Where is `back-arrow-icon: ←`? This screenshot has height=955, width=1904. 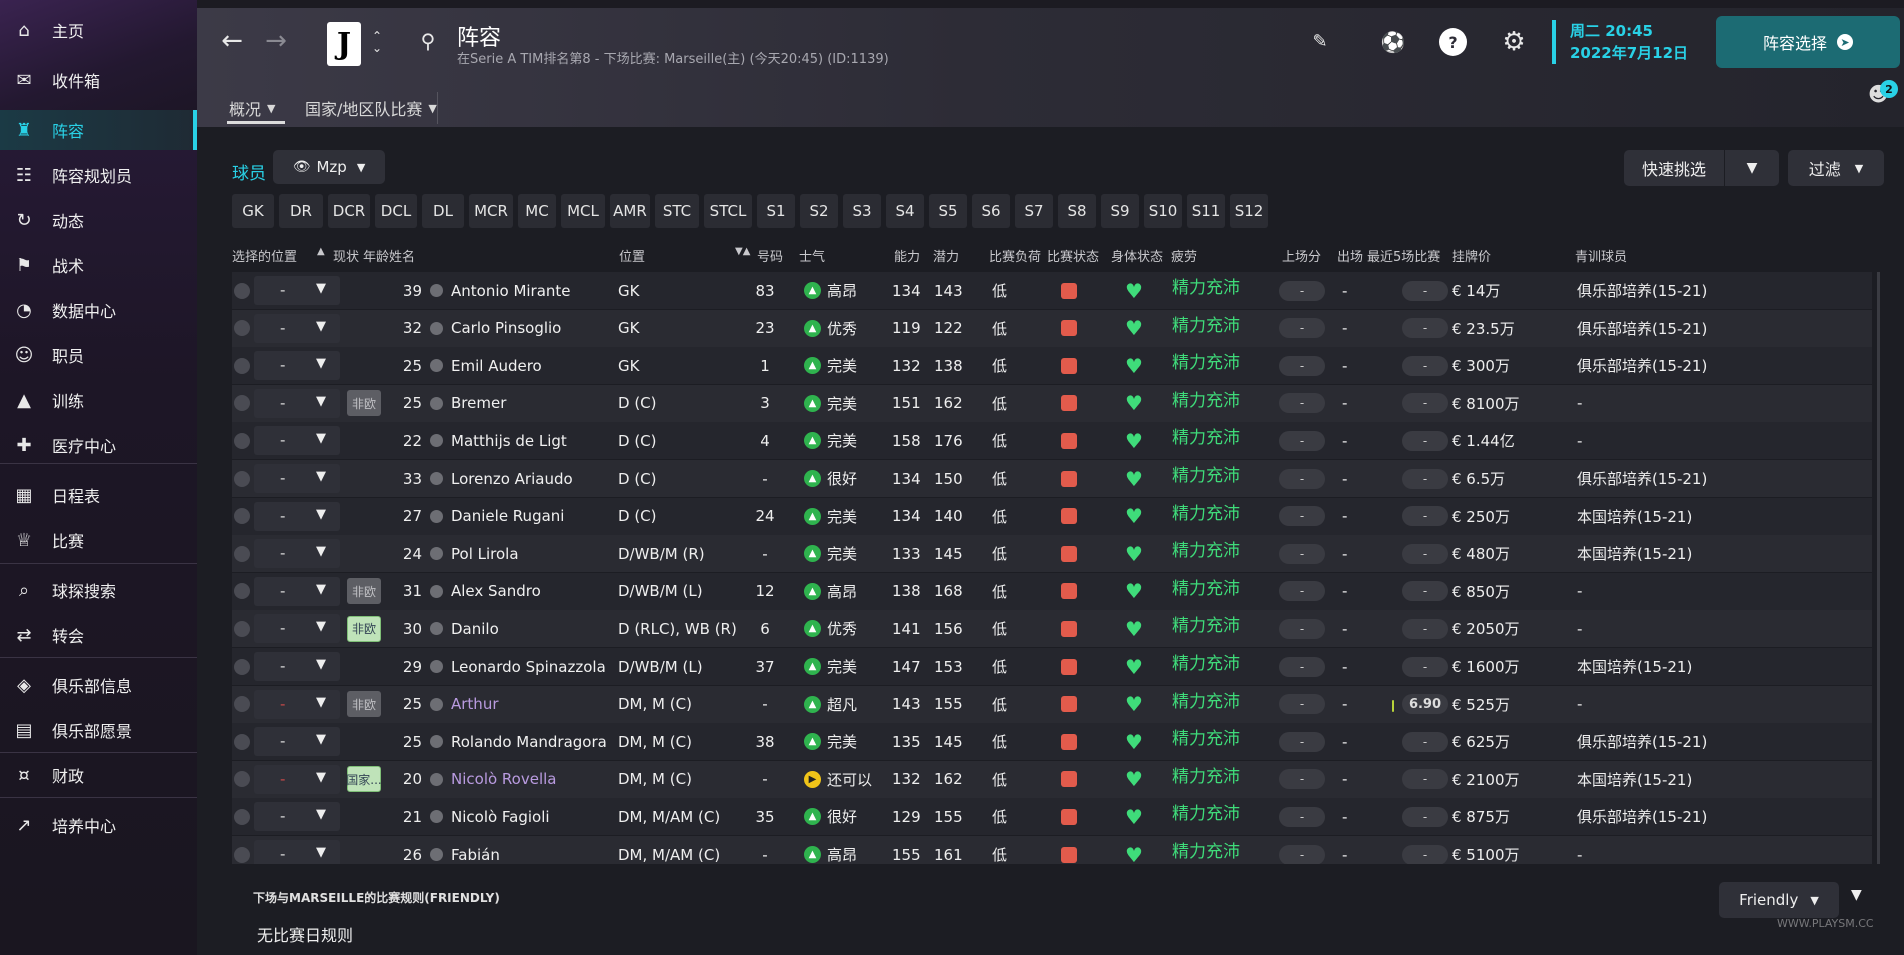
back-arrow-icon: ← is located at coordinates (232, 41).